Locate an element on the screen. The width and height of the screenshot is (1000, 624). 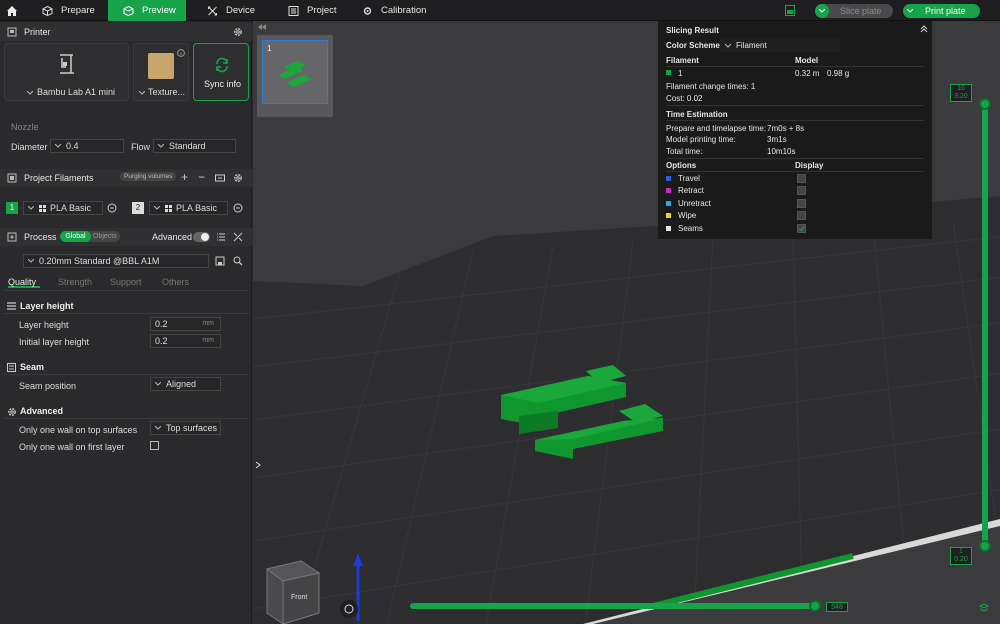
chevron-down-icon is located at coordinates (158, 428).